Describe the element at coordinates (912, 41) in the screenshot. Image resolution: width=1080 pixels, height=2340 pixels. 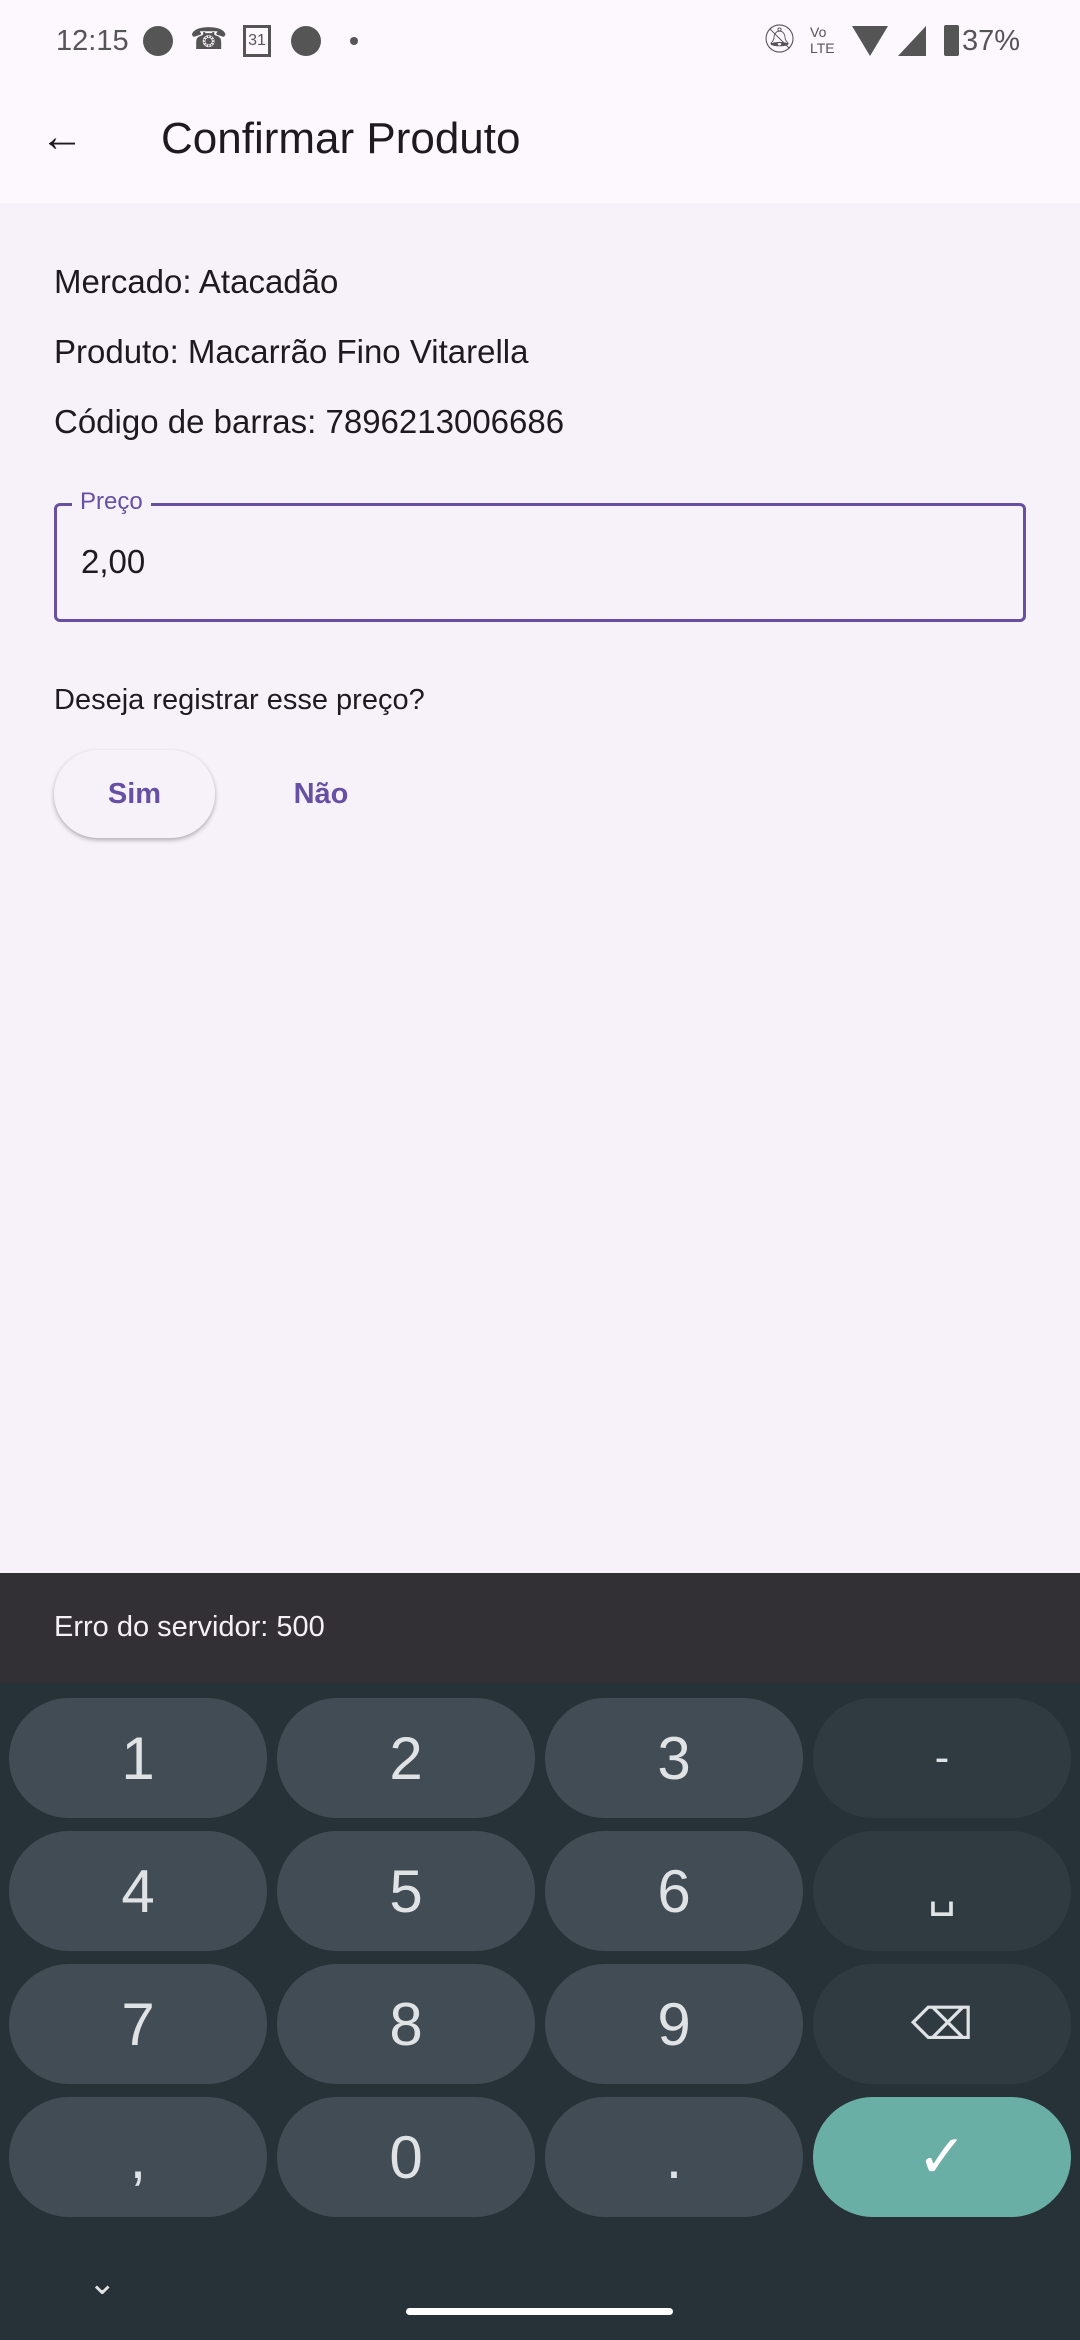
I see `signal-icon` at that location.